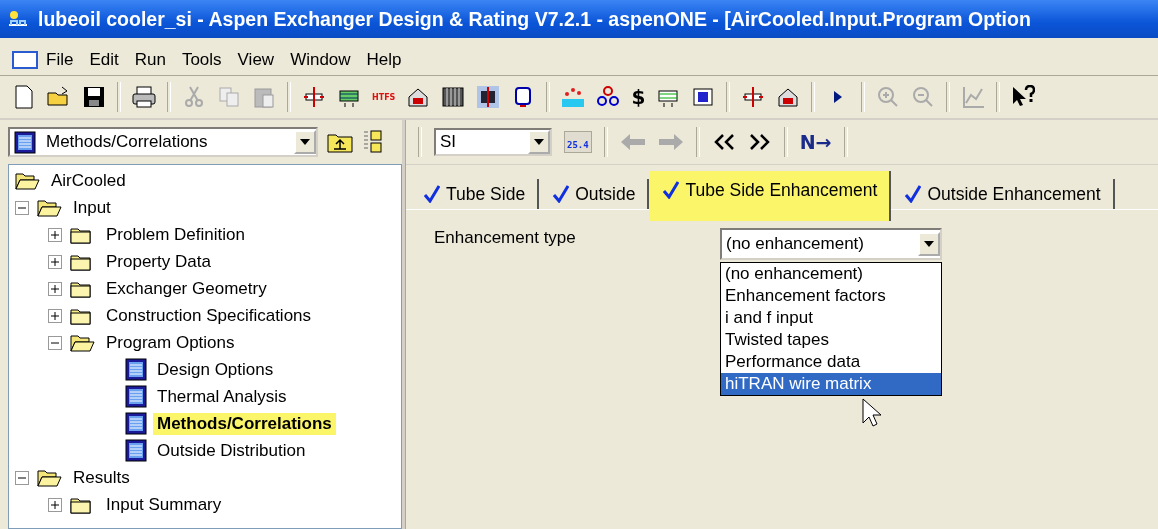 The height and width of the screenshot is (529, 1158). What do you see at coordinates (24, 97) in the screenshot?
I see `new-file-icon` at bounding box center [24, 97].